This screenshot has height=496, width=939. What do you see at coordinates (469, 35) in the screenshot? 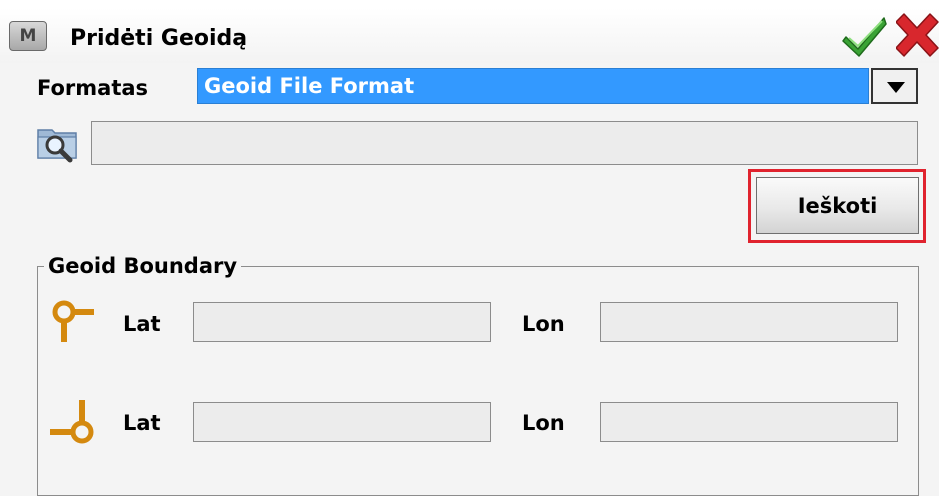
I see `title-bar: M Pridėti Geoidą` at bounding box center [469, 35].